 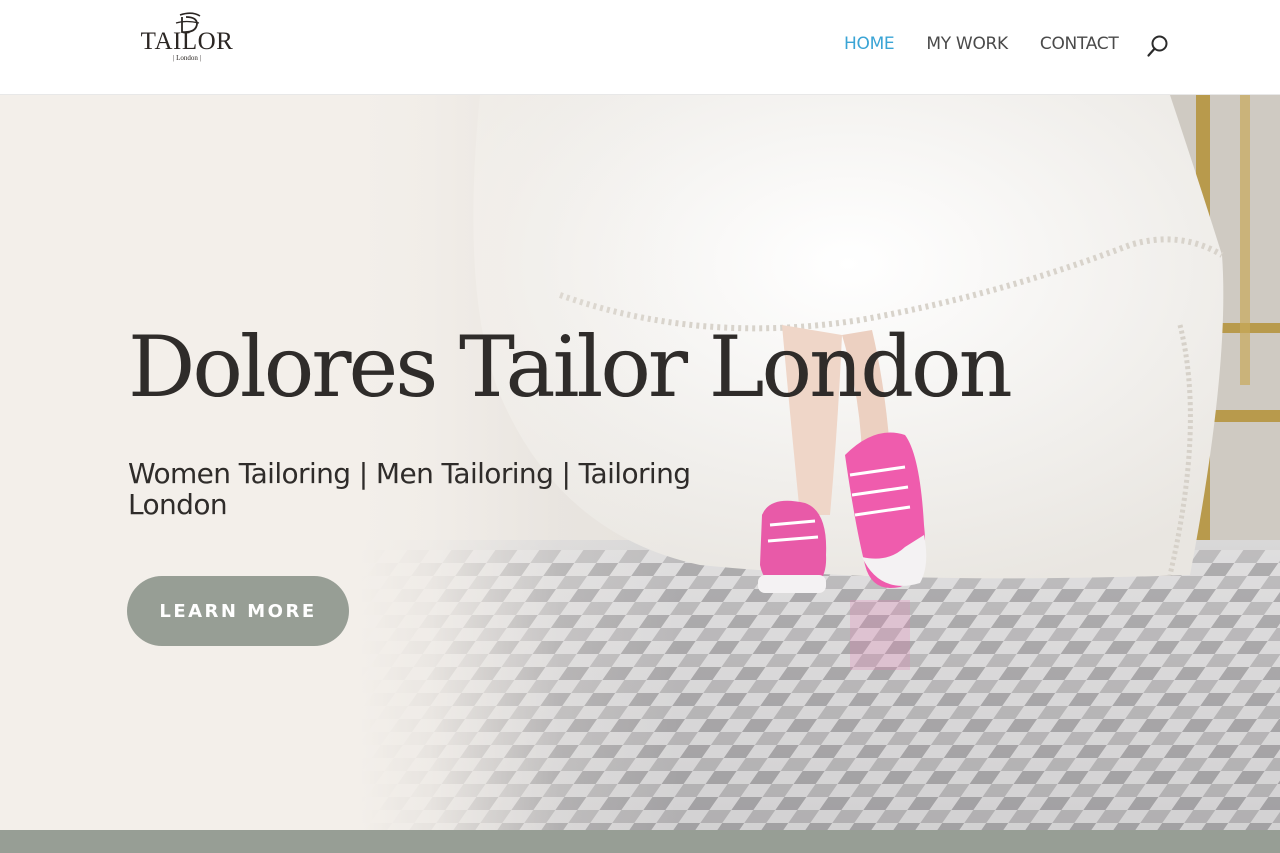 I want to click on learn-more-button: LEARN MORE, so click(x=238, y=611).